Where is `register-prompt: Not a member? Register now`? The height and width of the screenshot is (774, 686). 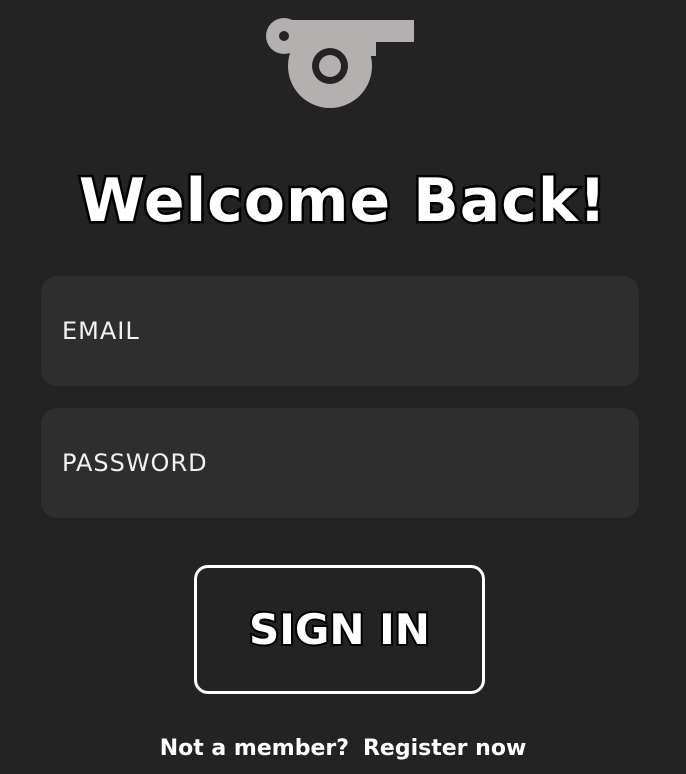
register-prompt: Not a member? Register now is located at coordinates (343, 748).